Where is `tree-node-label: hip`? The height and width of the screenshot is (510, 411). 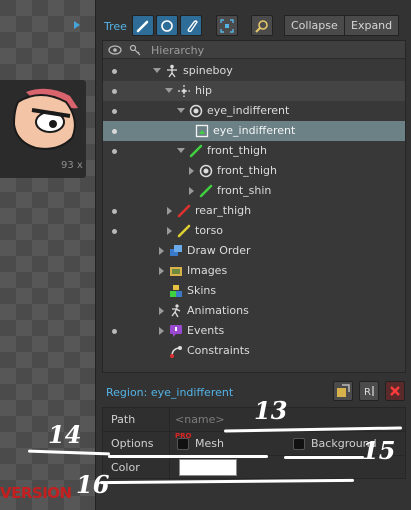
tree-node-label: hip is located at coordinates (204, 90).